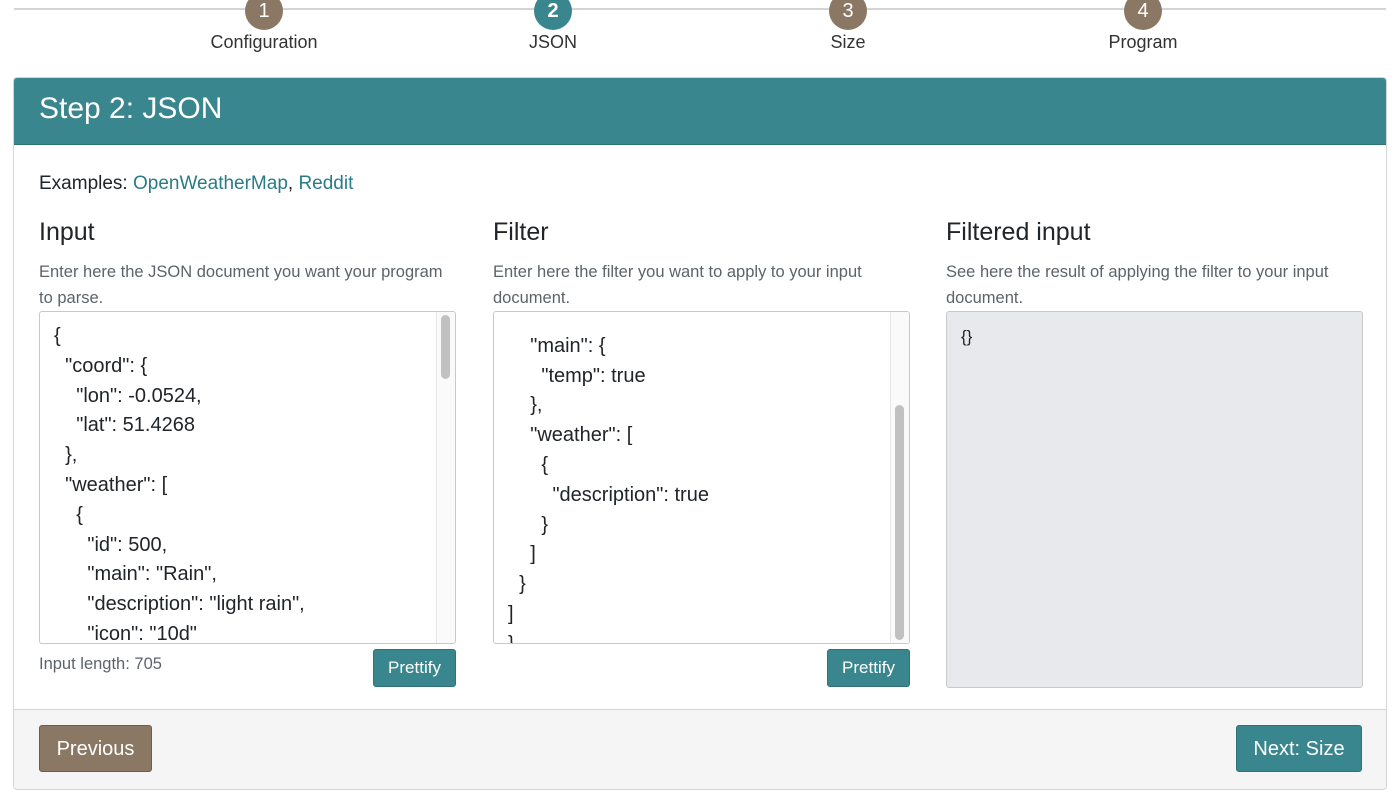  Describe the element at coordinates (848, 15) in the screenshot. I see `step-number: 3` at that location.